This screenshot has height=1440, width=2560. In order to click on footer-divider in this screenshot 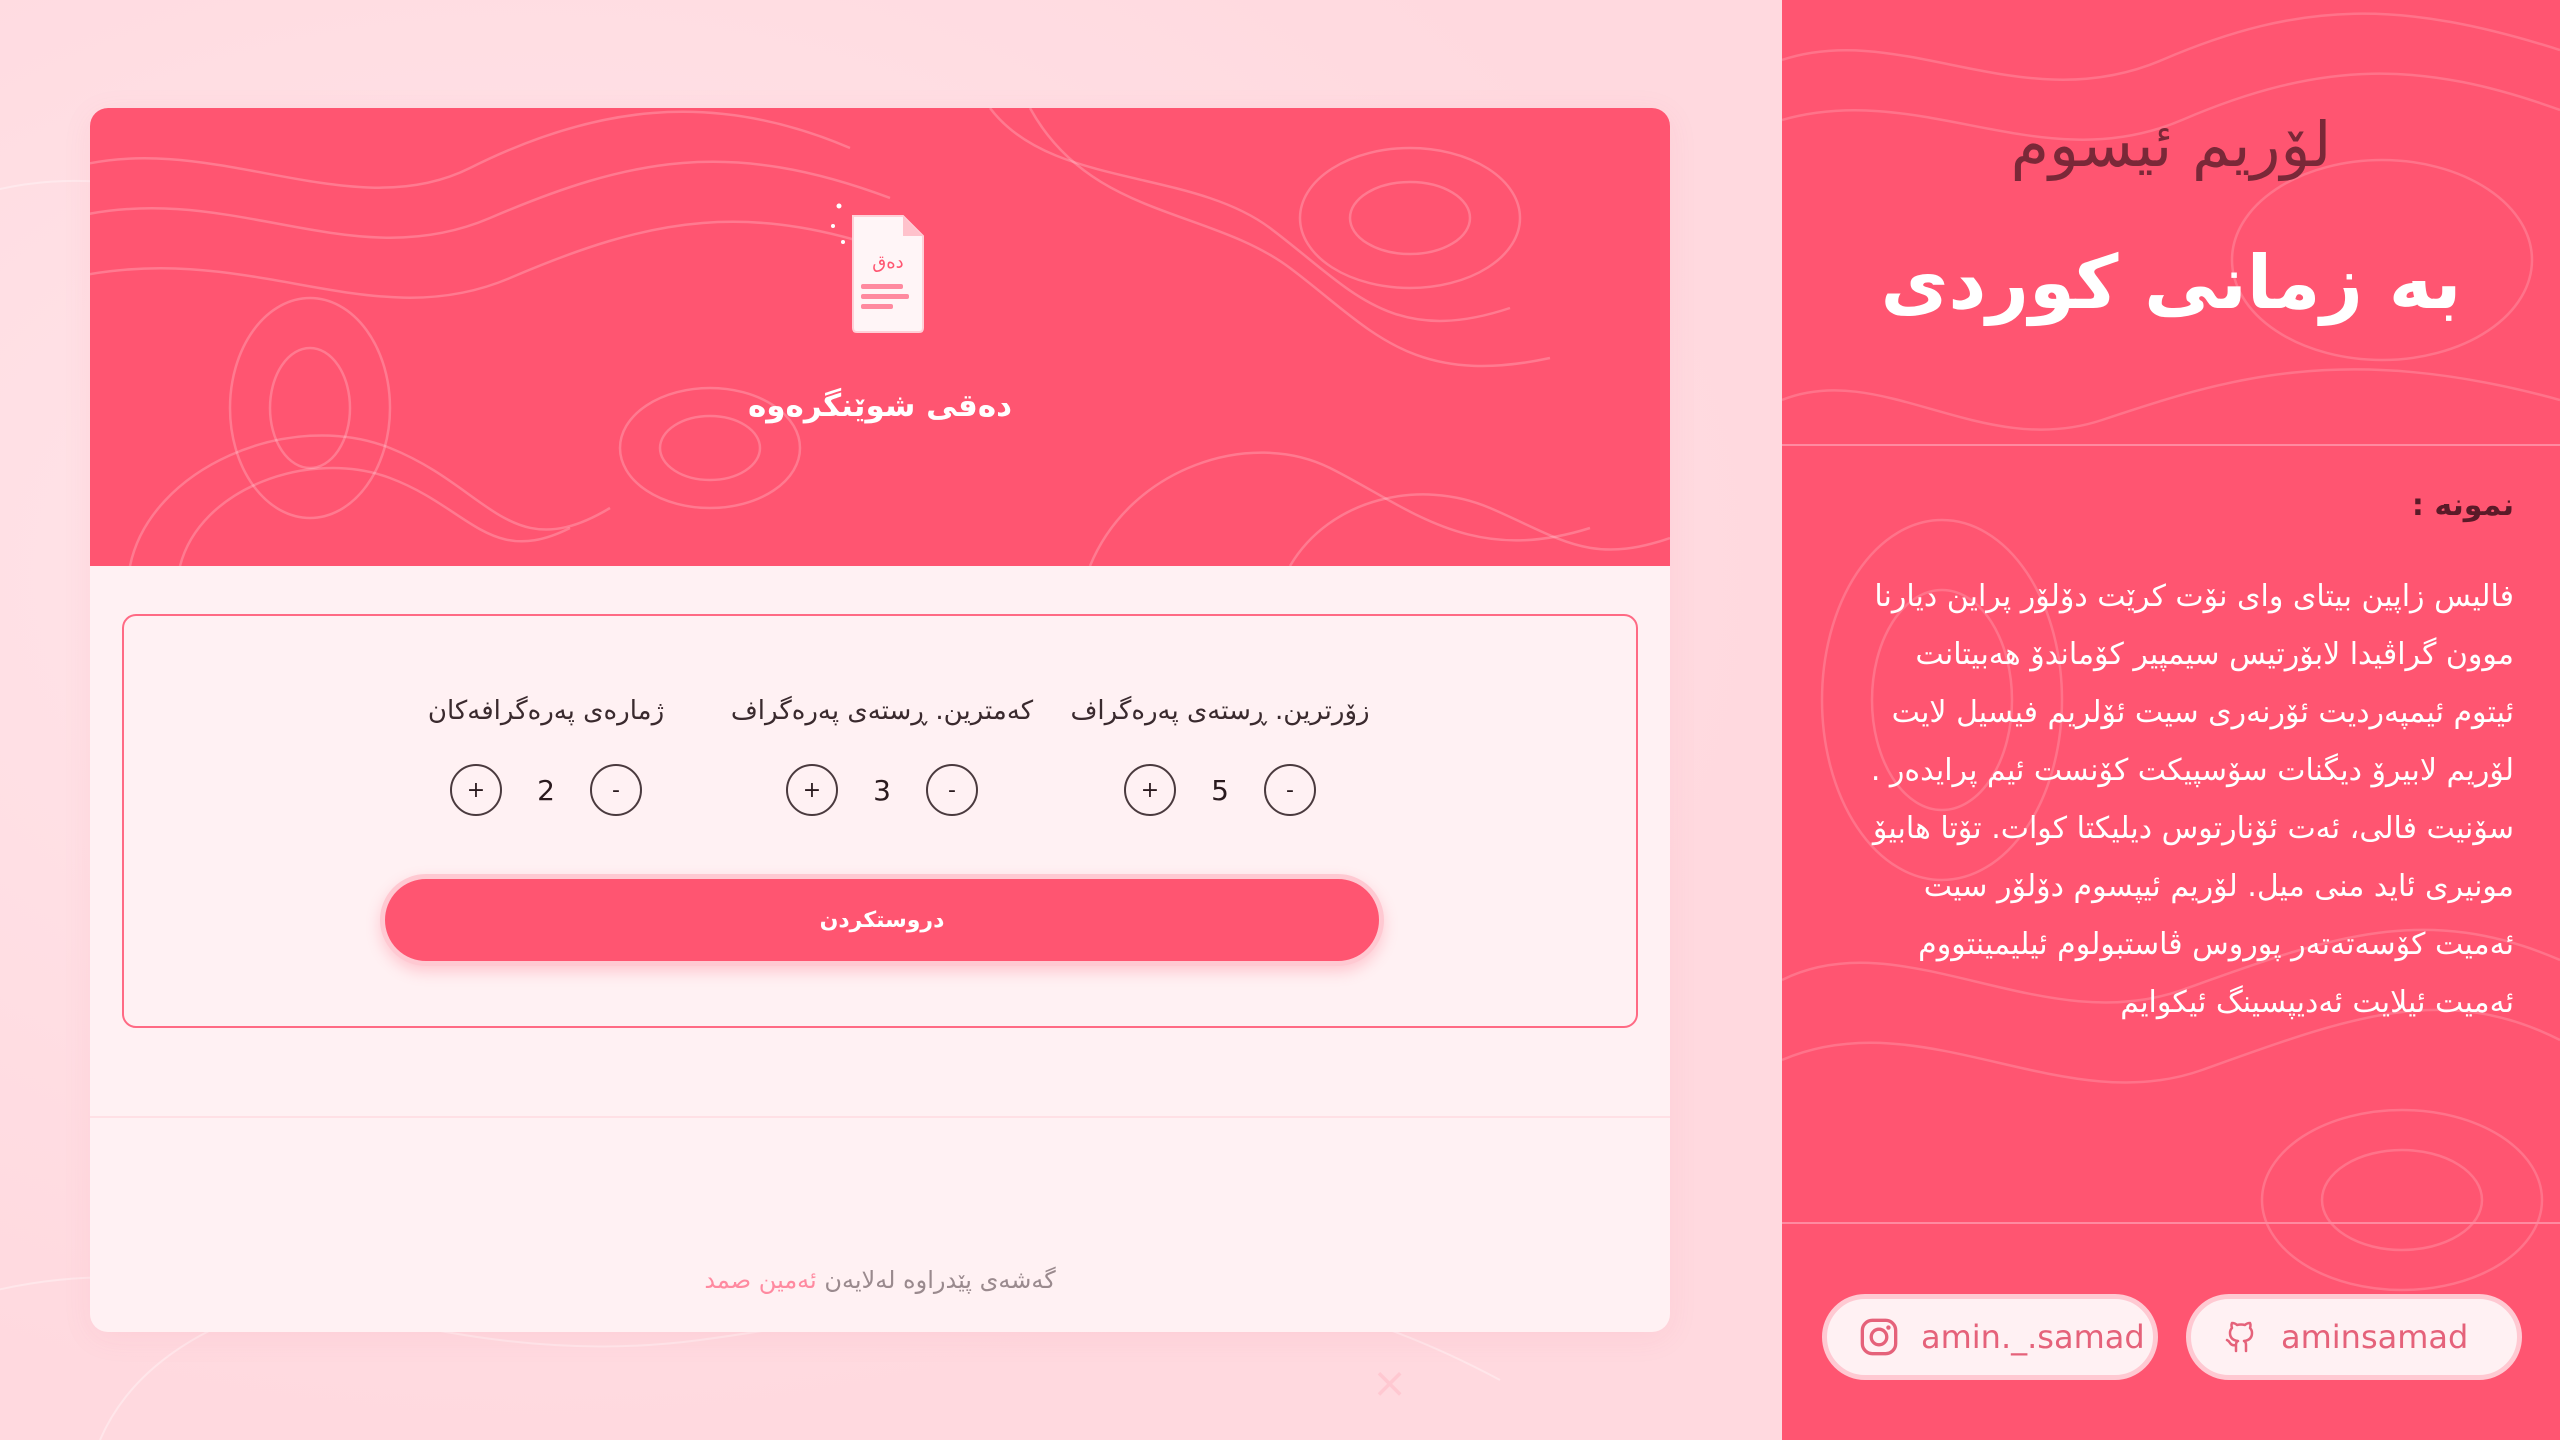, I will do `click(880, 1117)`.